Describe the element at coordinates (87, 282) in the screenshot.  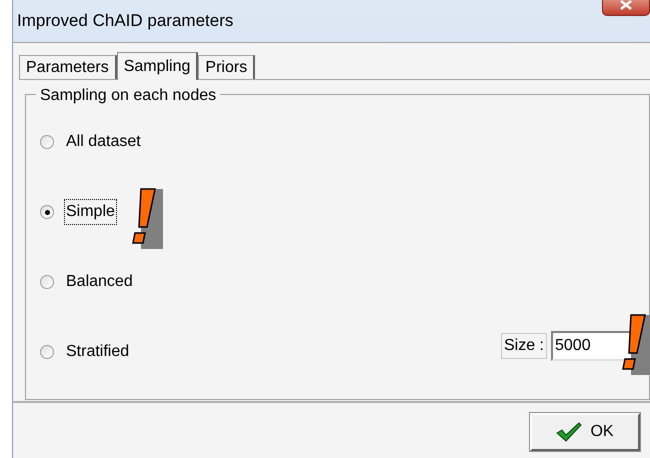
I see `radio-option: Balanced` at that location.